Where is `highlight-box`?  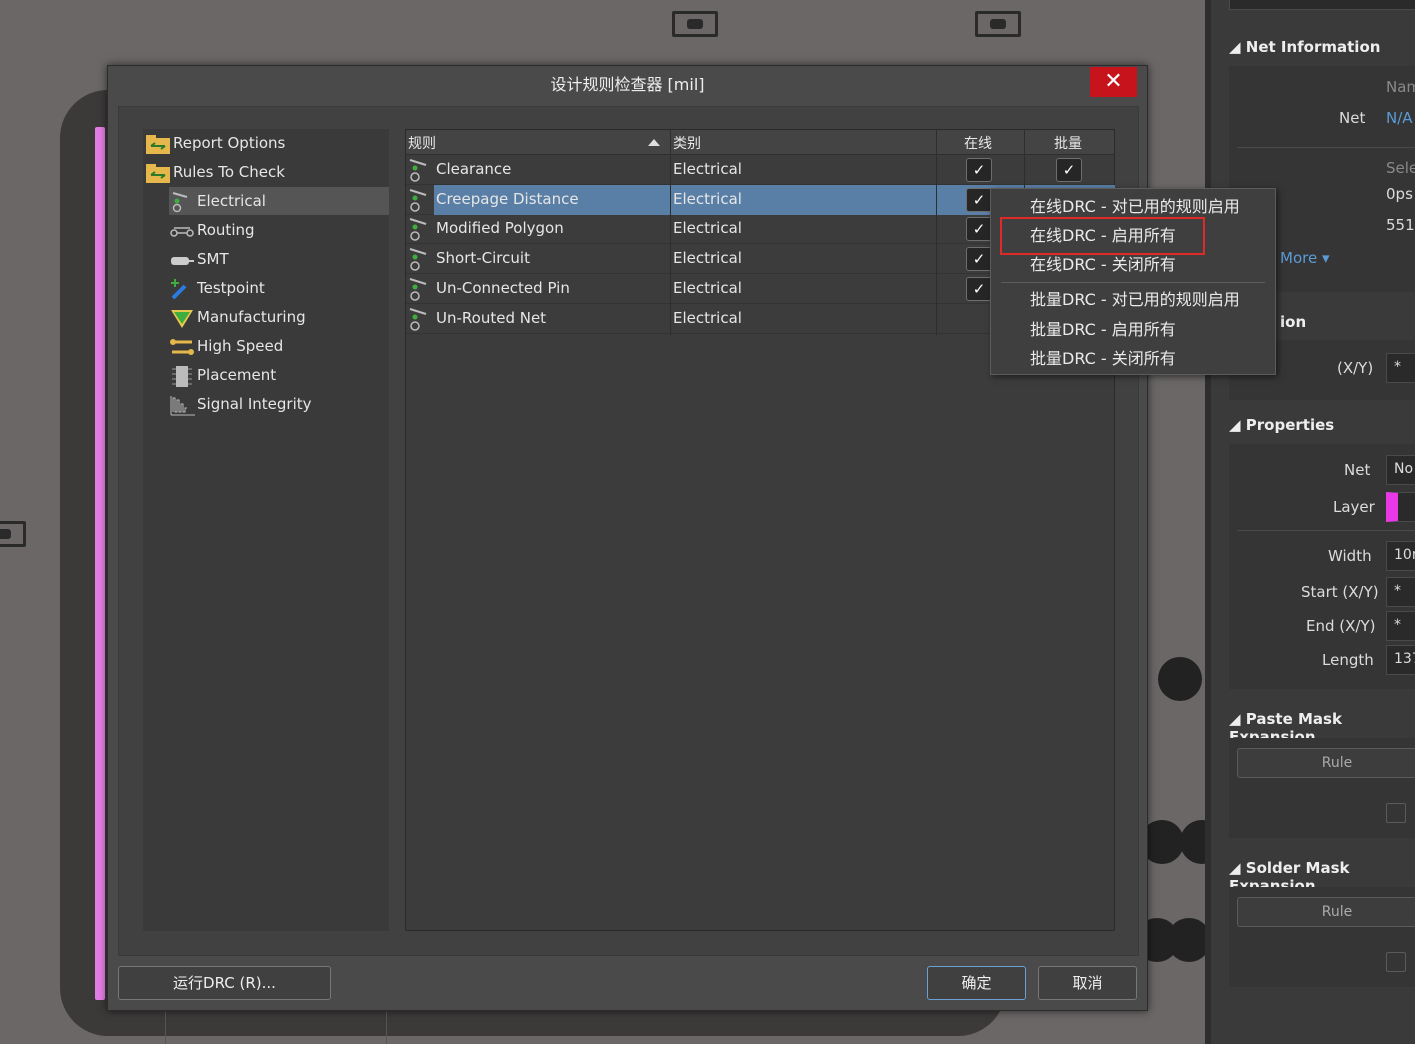 highlight-box is located at coordinates (1102, 236).